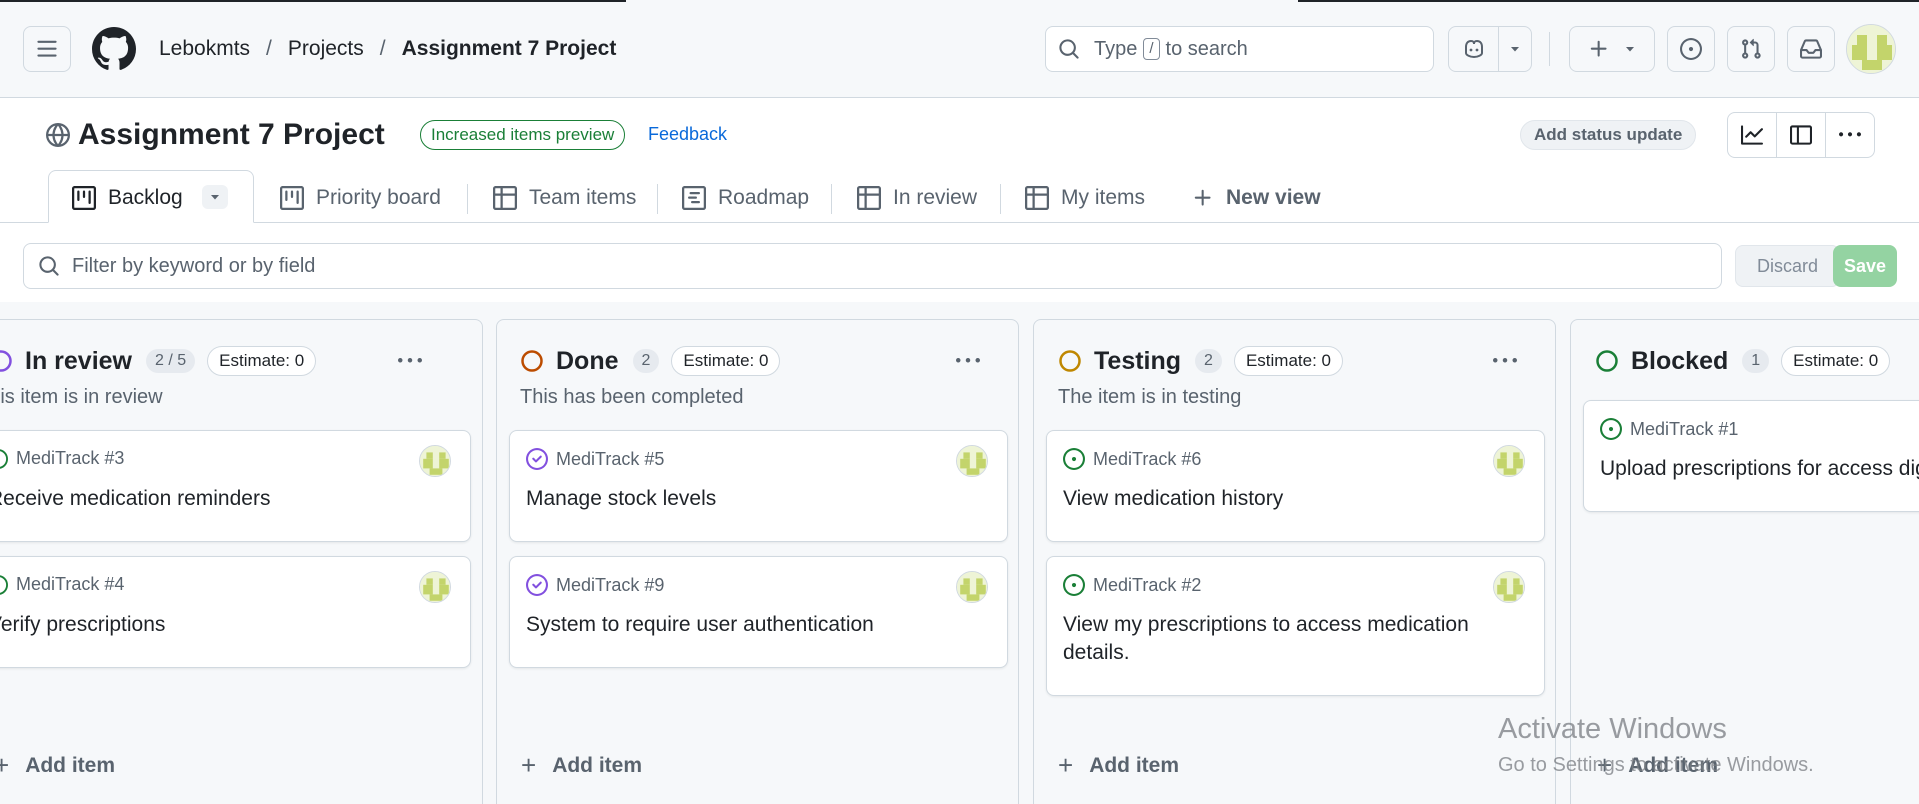  What do you see at coordinates (1787, 266) in the screenshot?
I see `discard-button: Discard` at bounding box center [1787, 266].